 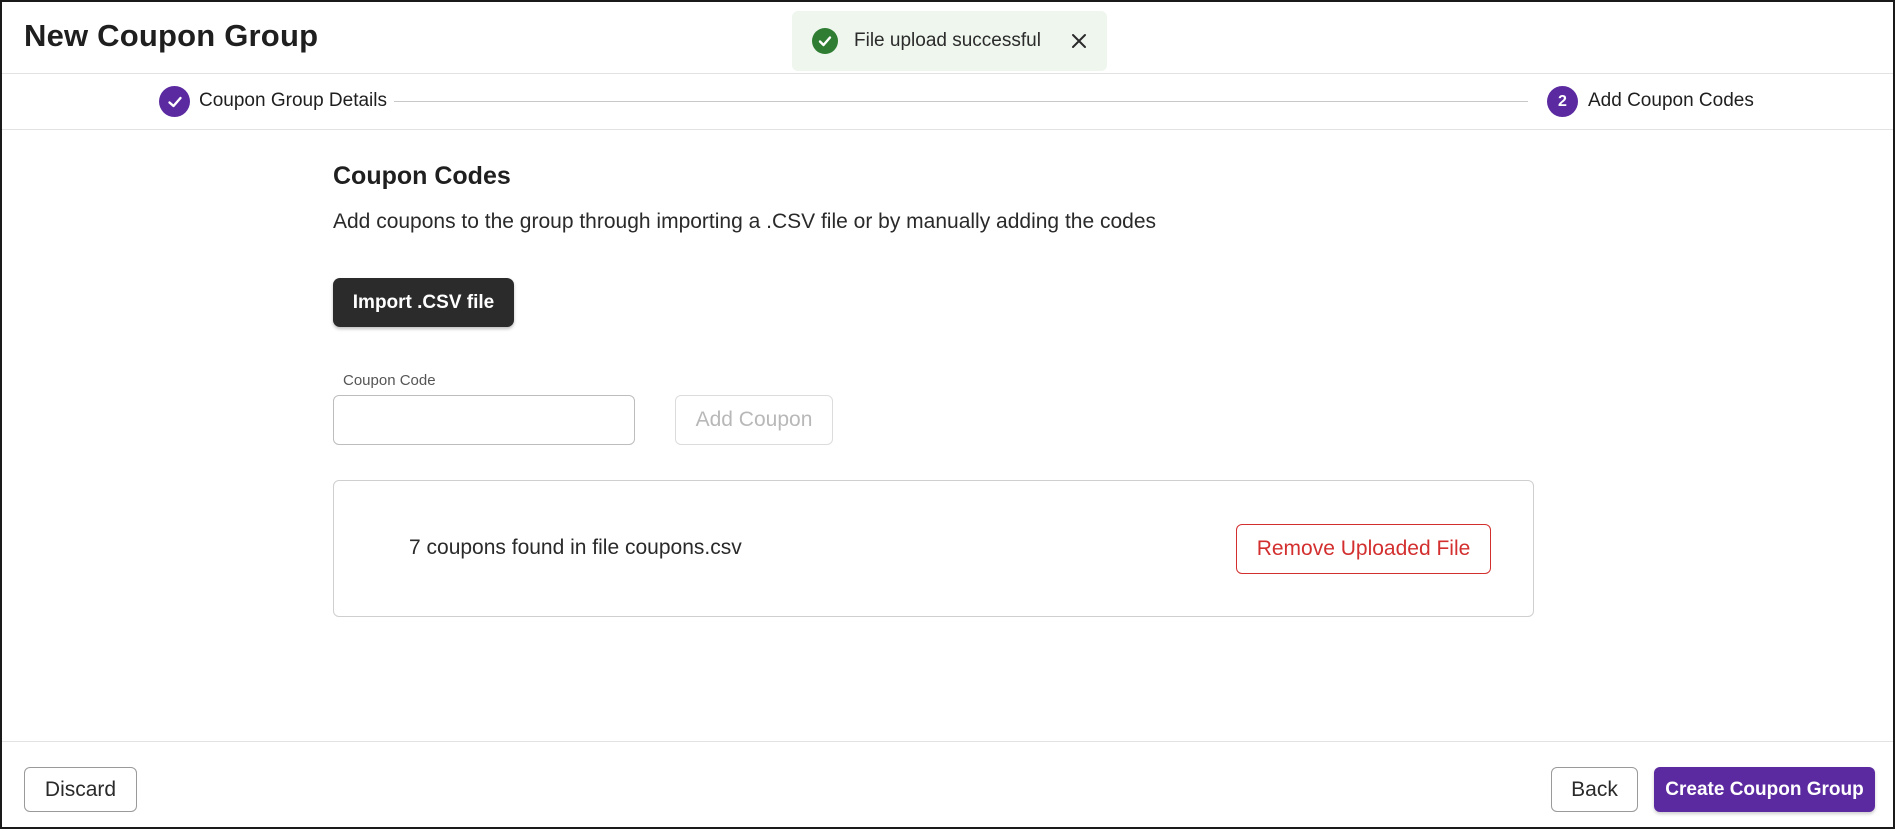 What do you see at coordinates (389, 380) in the screenshot?
I see `coupon-code-label: Coupon Code` at bounding box center [389, 380].